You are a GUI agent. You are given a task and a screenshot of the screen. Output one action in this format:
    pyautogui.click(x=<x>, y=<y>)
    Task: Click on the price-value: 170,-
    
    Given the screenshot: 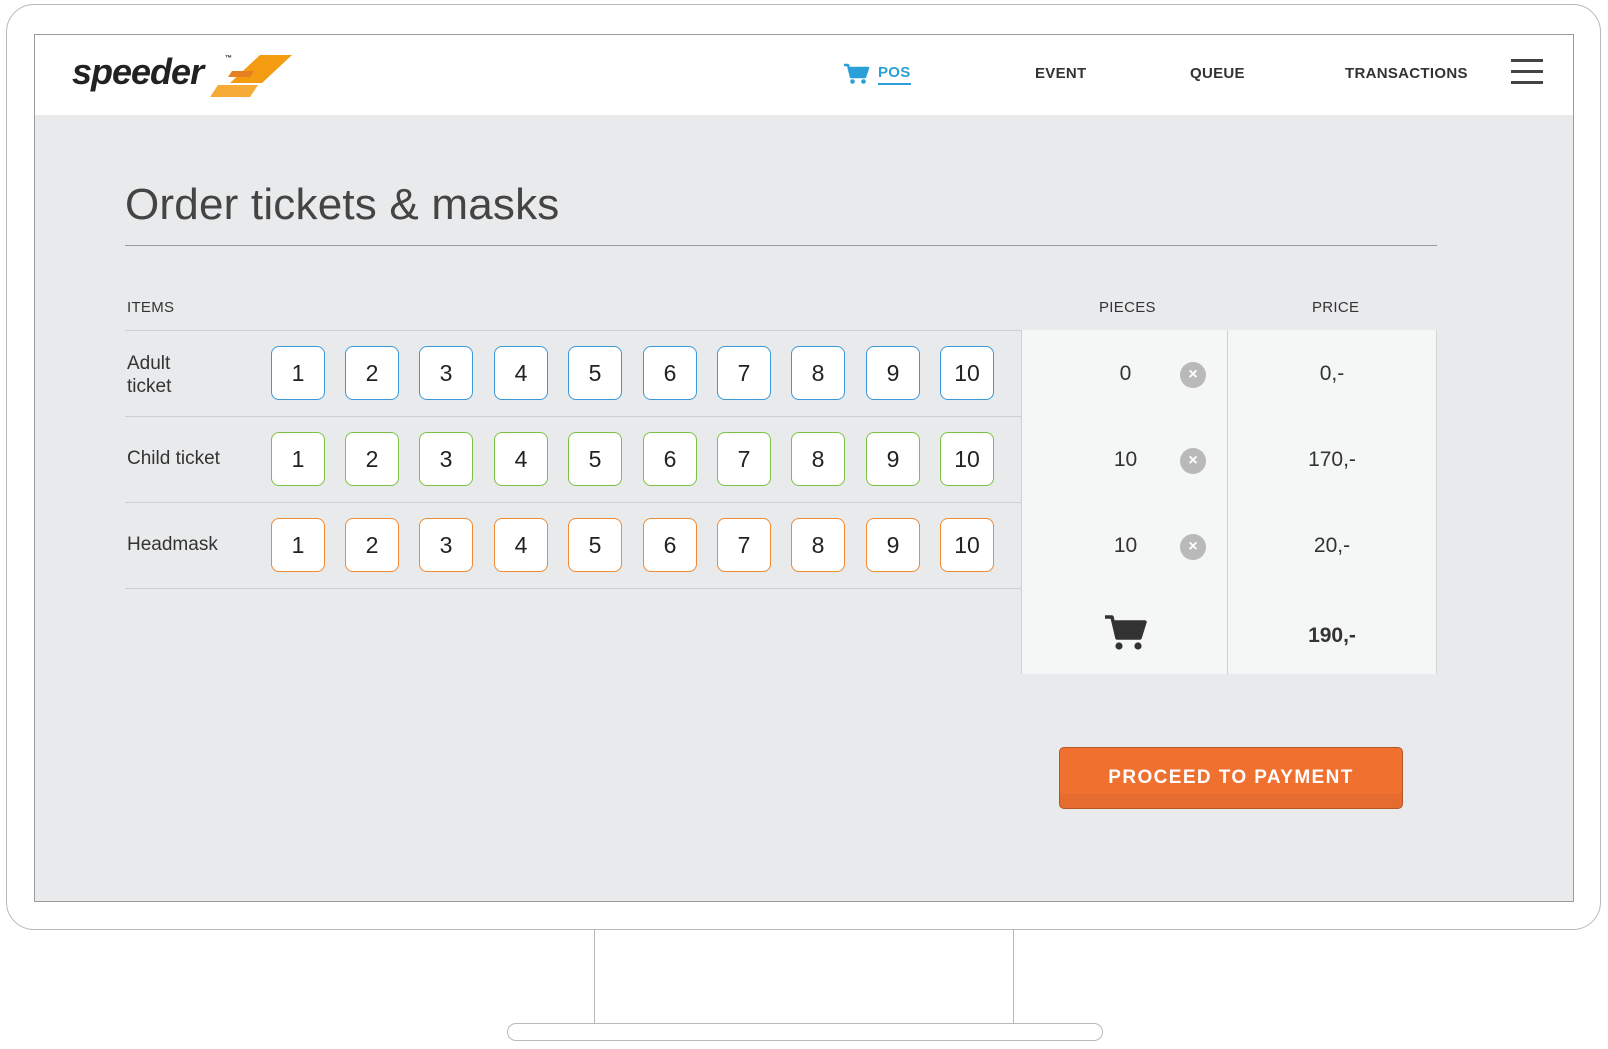 What is the action you would take?
    pyautogui.click(x=1332, y=459)
    